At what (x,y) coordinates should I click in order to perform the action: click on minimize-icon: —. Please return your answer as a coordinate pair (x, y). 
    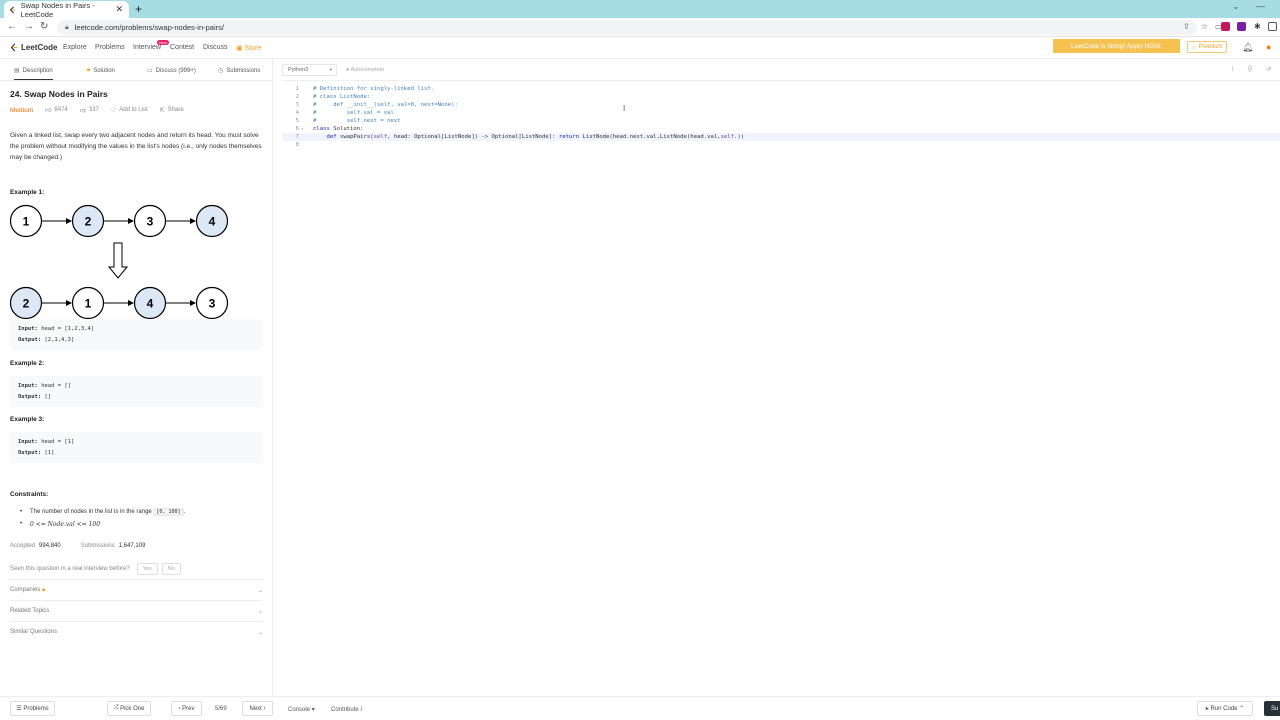
    Looking at the image, I should click on (1260, 6).